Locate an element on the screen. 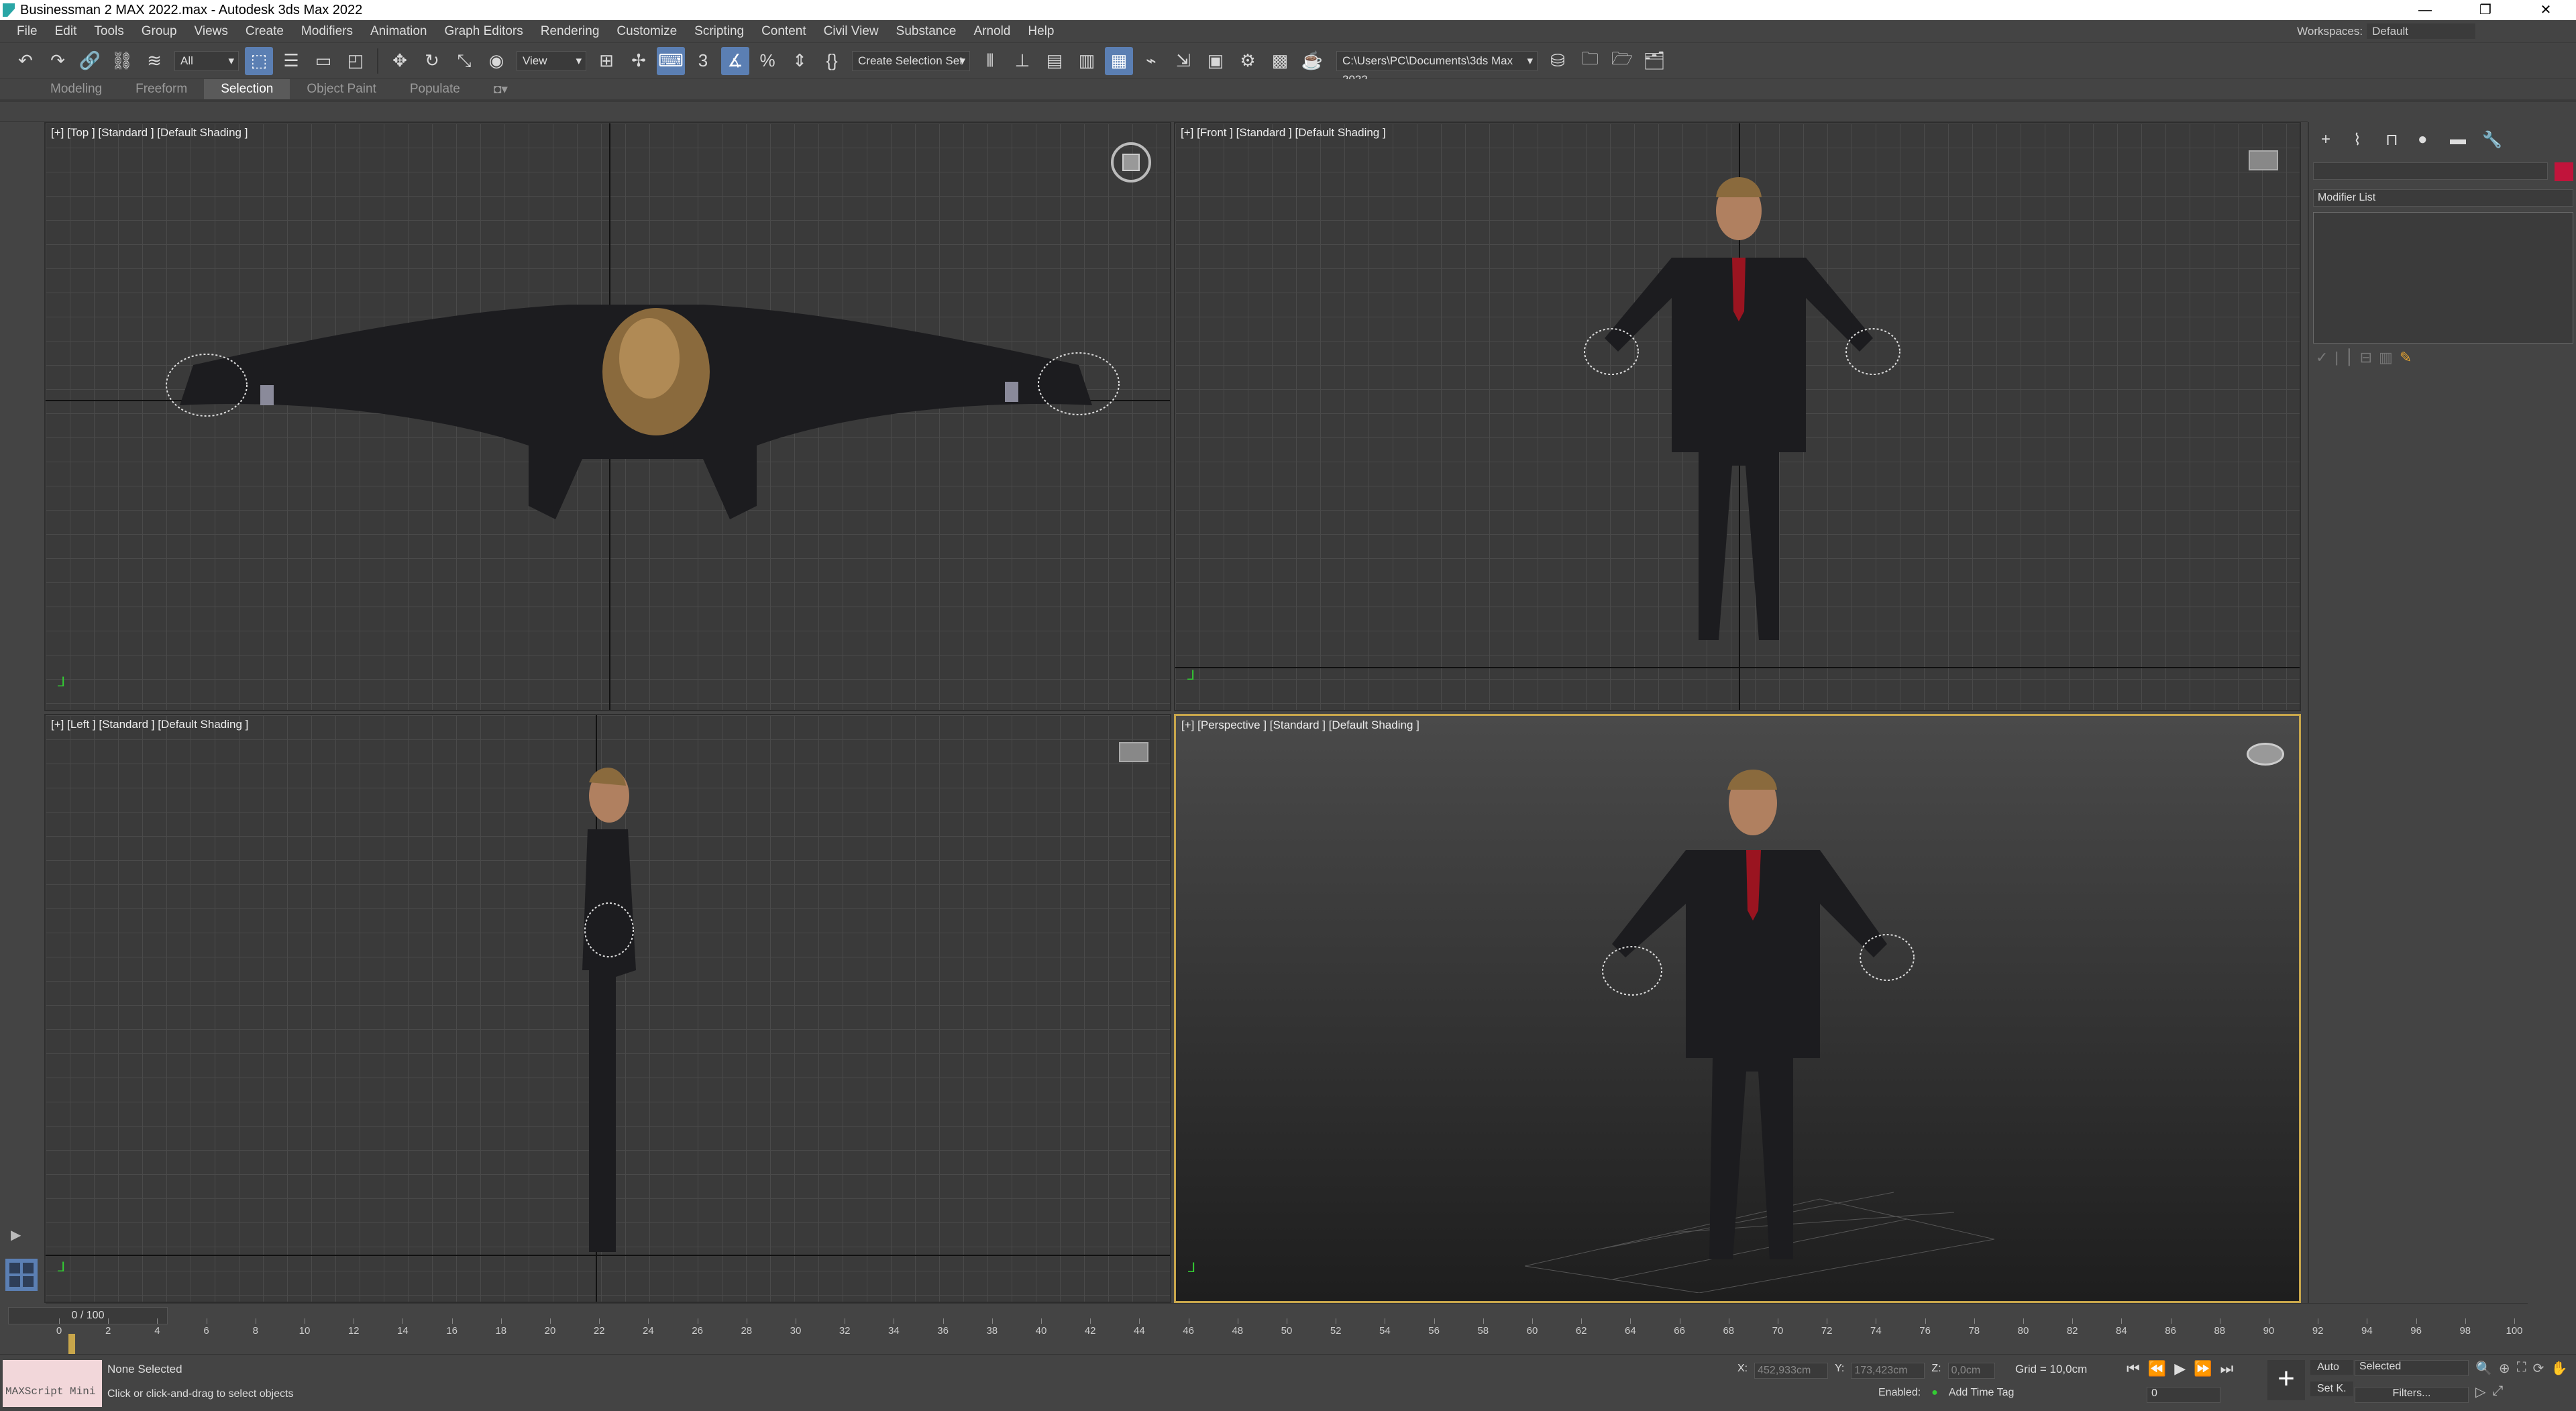  rotate-icon: ↻ is located at coordinates (432, 61).